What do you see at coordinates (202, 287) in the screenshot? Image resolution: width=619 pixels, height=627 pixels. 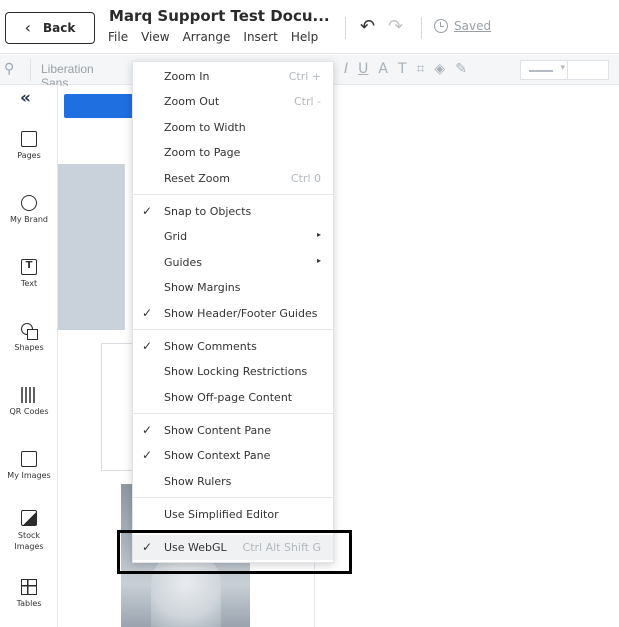 I see `menu-item-label: Show Margins` at bounding box center [202, 287].